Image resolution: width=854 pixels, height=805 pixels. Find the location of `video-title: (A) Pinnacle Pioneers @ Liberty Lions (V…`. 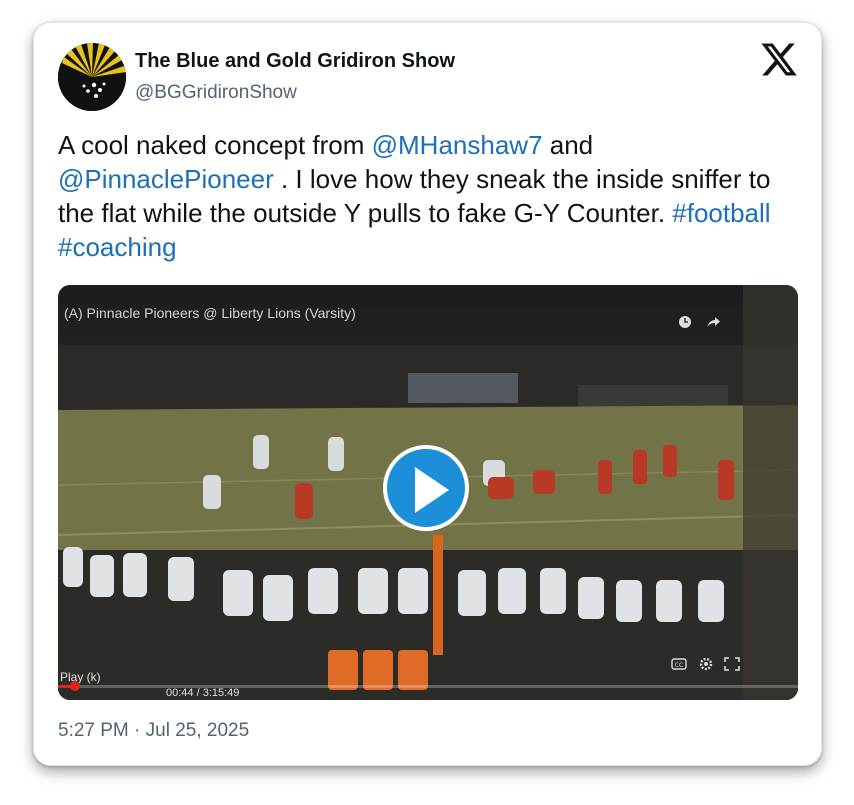

video-title: (A) Pinnacle Pioneers @ Liberty Lions (V… is located at coordinates (210, 313).